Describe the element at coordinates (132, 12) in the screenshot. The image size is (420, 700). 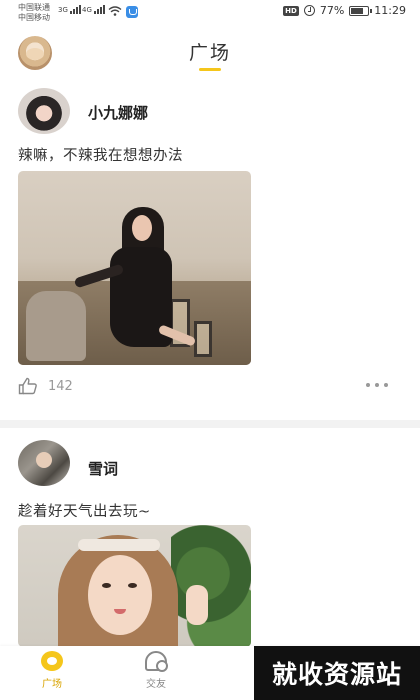
I see `app-notification-icon` at that location.